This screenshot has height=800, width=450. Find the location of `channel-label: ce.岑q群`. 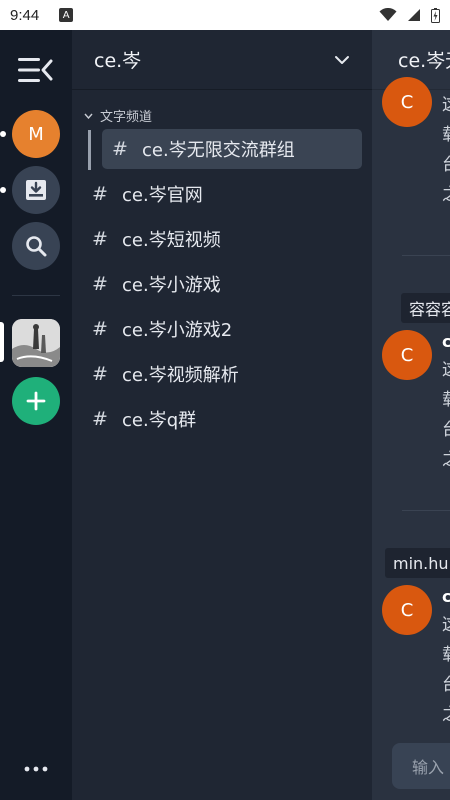

channel-label: ce.岑q群 is located at coordinates (159, 420).